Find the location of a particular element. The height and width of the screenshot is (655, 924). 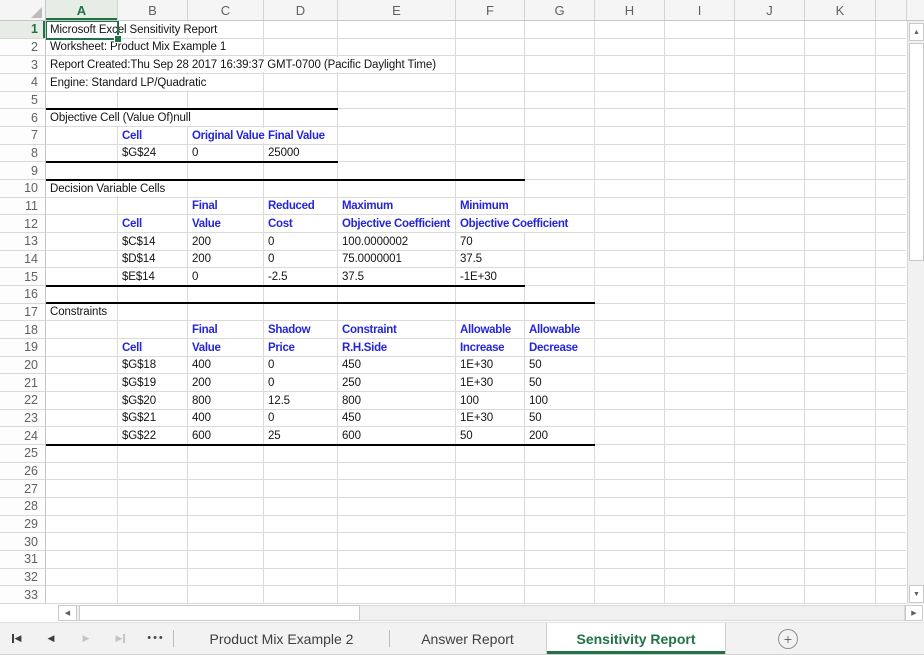

cell-B8: $G$24 is located at coordinates (140, 153).